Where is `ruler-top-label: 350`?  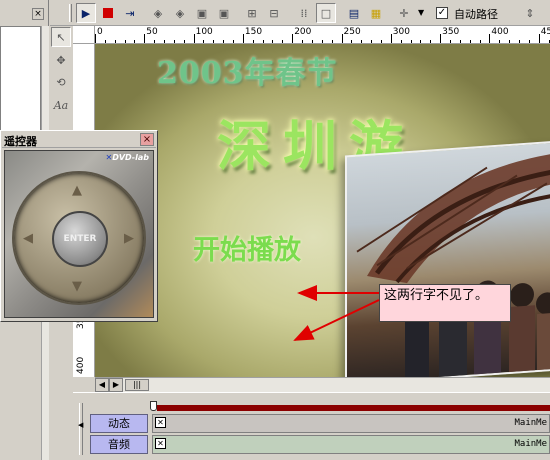
ruler-top-label: 350 is located at coordinates (451, 32).